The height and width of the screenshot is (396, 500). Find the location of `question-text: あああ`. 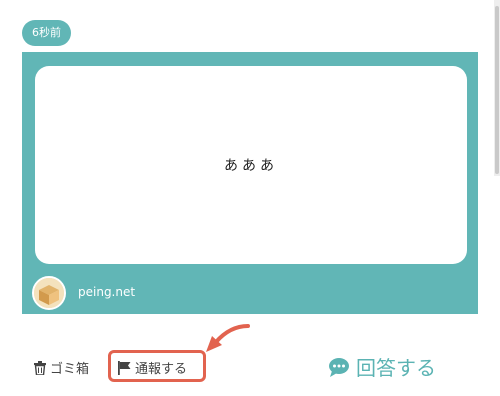

question-text: あああ is located at coordinates (251, 166).